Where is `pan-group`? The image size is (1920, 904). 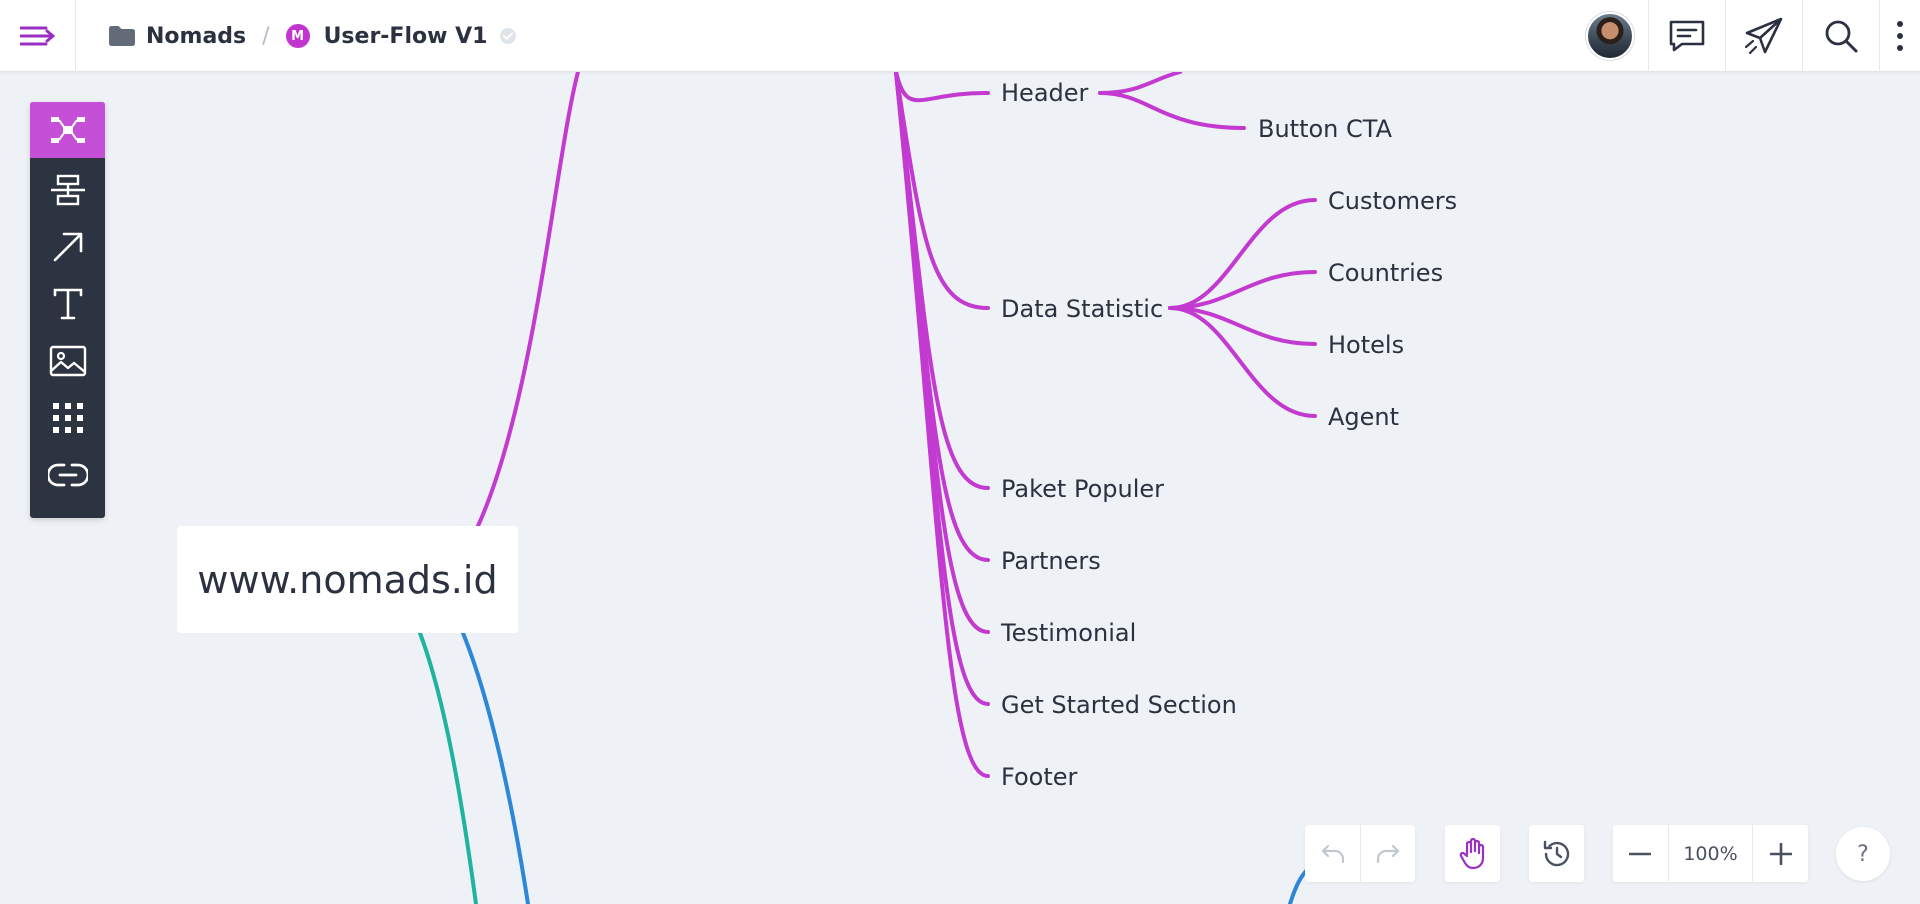
pan-group is located at coordinates (1472, 853).